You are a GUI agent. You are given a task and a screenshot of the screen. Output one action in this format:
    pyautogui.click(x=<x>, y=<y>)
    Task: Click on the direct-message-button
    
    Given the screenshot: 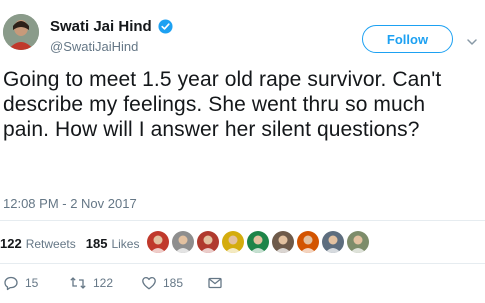 What is the action you would take?
    pyautogui.click(x=215, y=283)
    